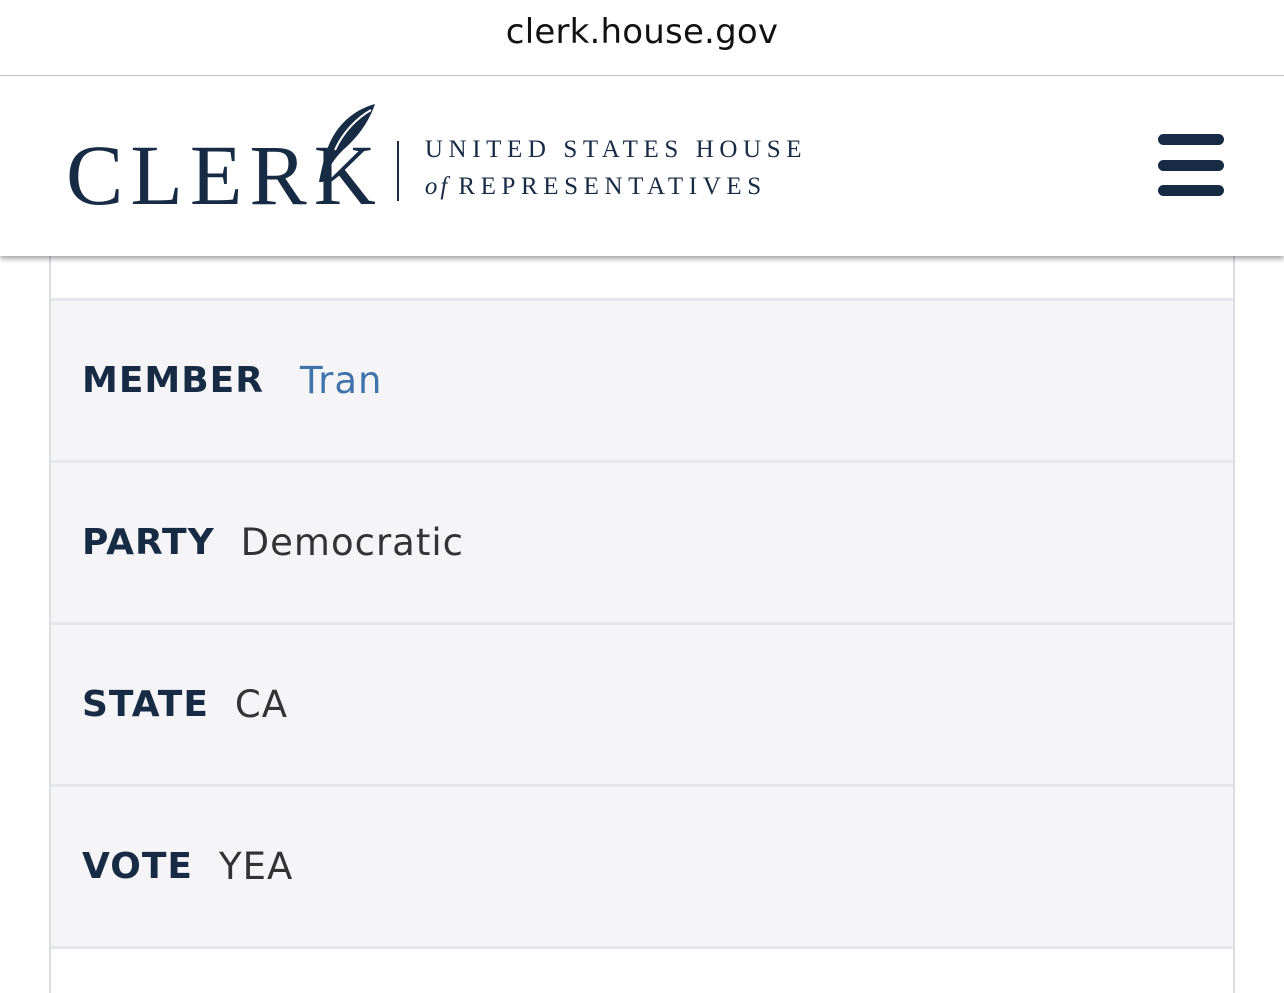  I want to click on member-link: Tran, so click(341, 380).